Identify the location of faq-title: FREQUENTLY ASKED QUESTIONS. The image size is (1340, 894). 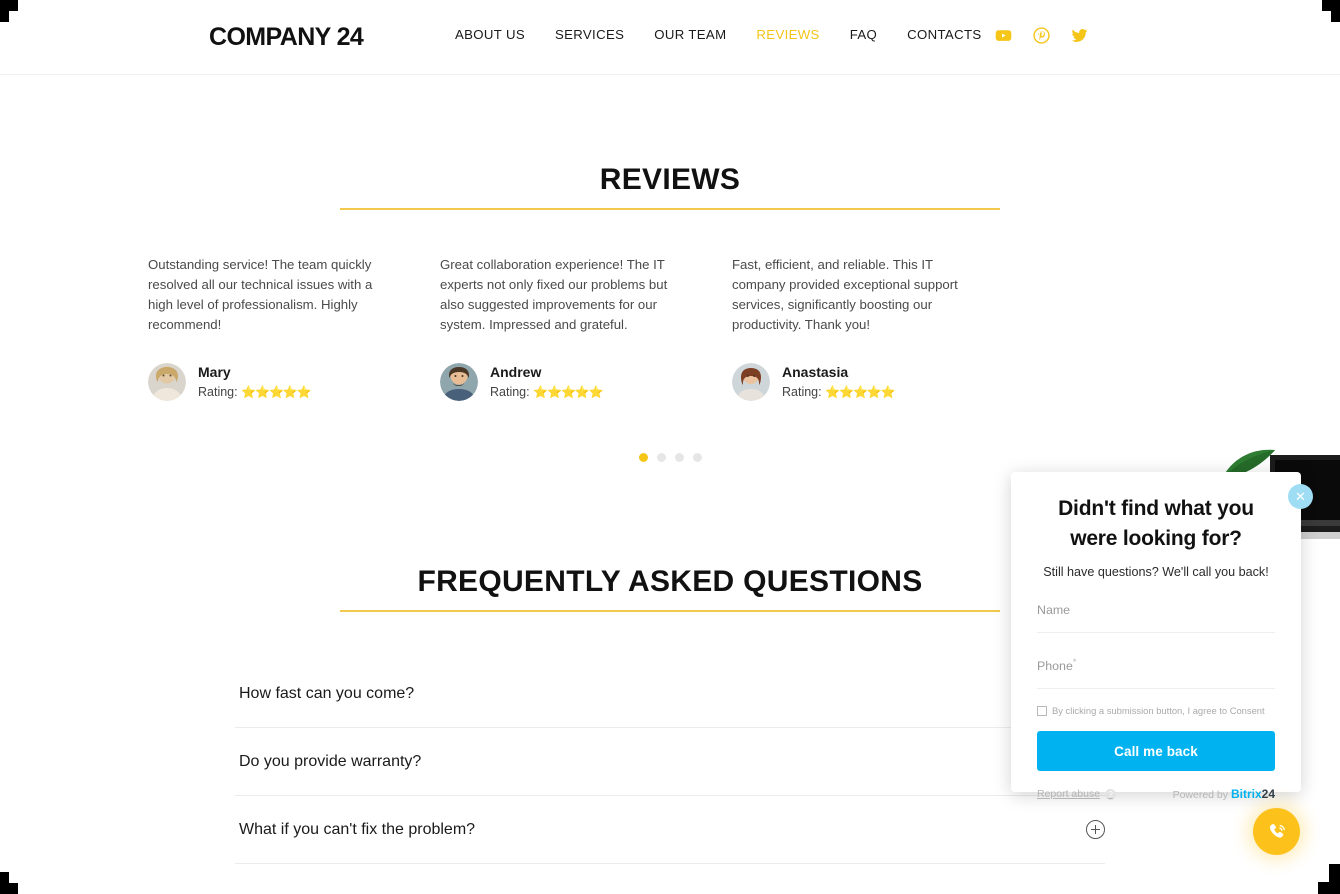
(670, 581).